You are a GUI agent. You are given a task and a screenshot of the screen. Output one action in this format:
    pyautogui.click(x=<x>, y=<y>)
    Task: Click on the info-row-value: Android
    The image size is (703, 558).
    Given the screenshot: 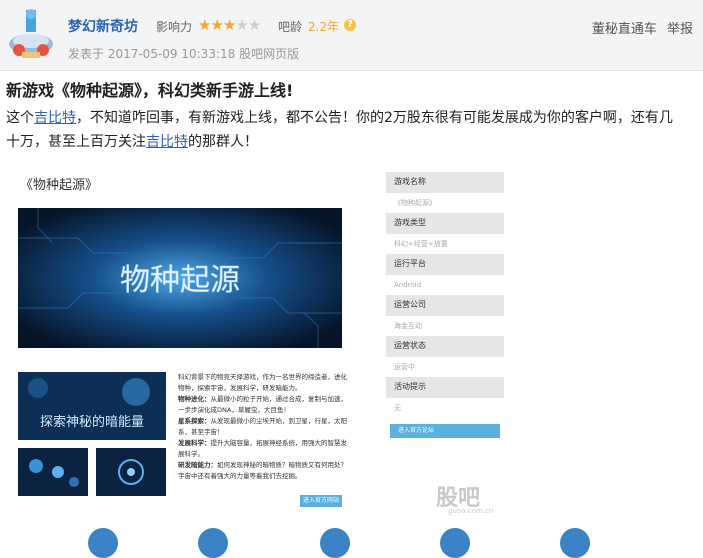 What is the action you would take?
    pyautogui.click(x=445, y=284)
    